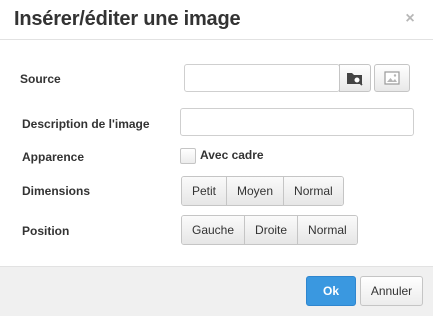 The height and width of the screenshot is (316, 433). What do you see at coordinates (214, 230) in the screenshot?
I see `position-left-button: Gauche` at bounding box center [214, 230].